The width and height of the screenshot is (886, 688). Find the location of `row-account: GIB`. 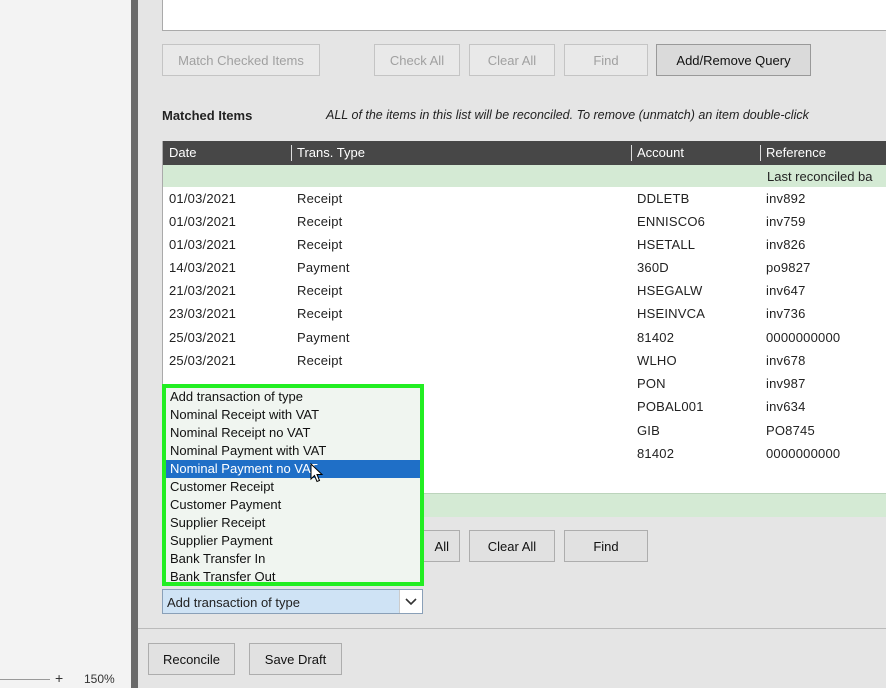

row-account: GIB is located at coordinates (648, 430).